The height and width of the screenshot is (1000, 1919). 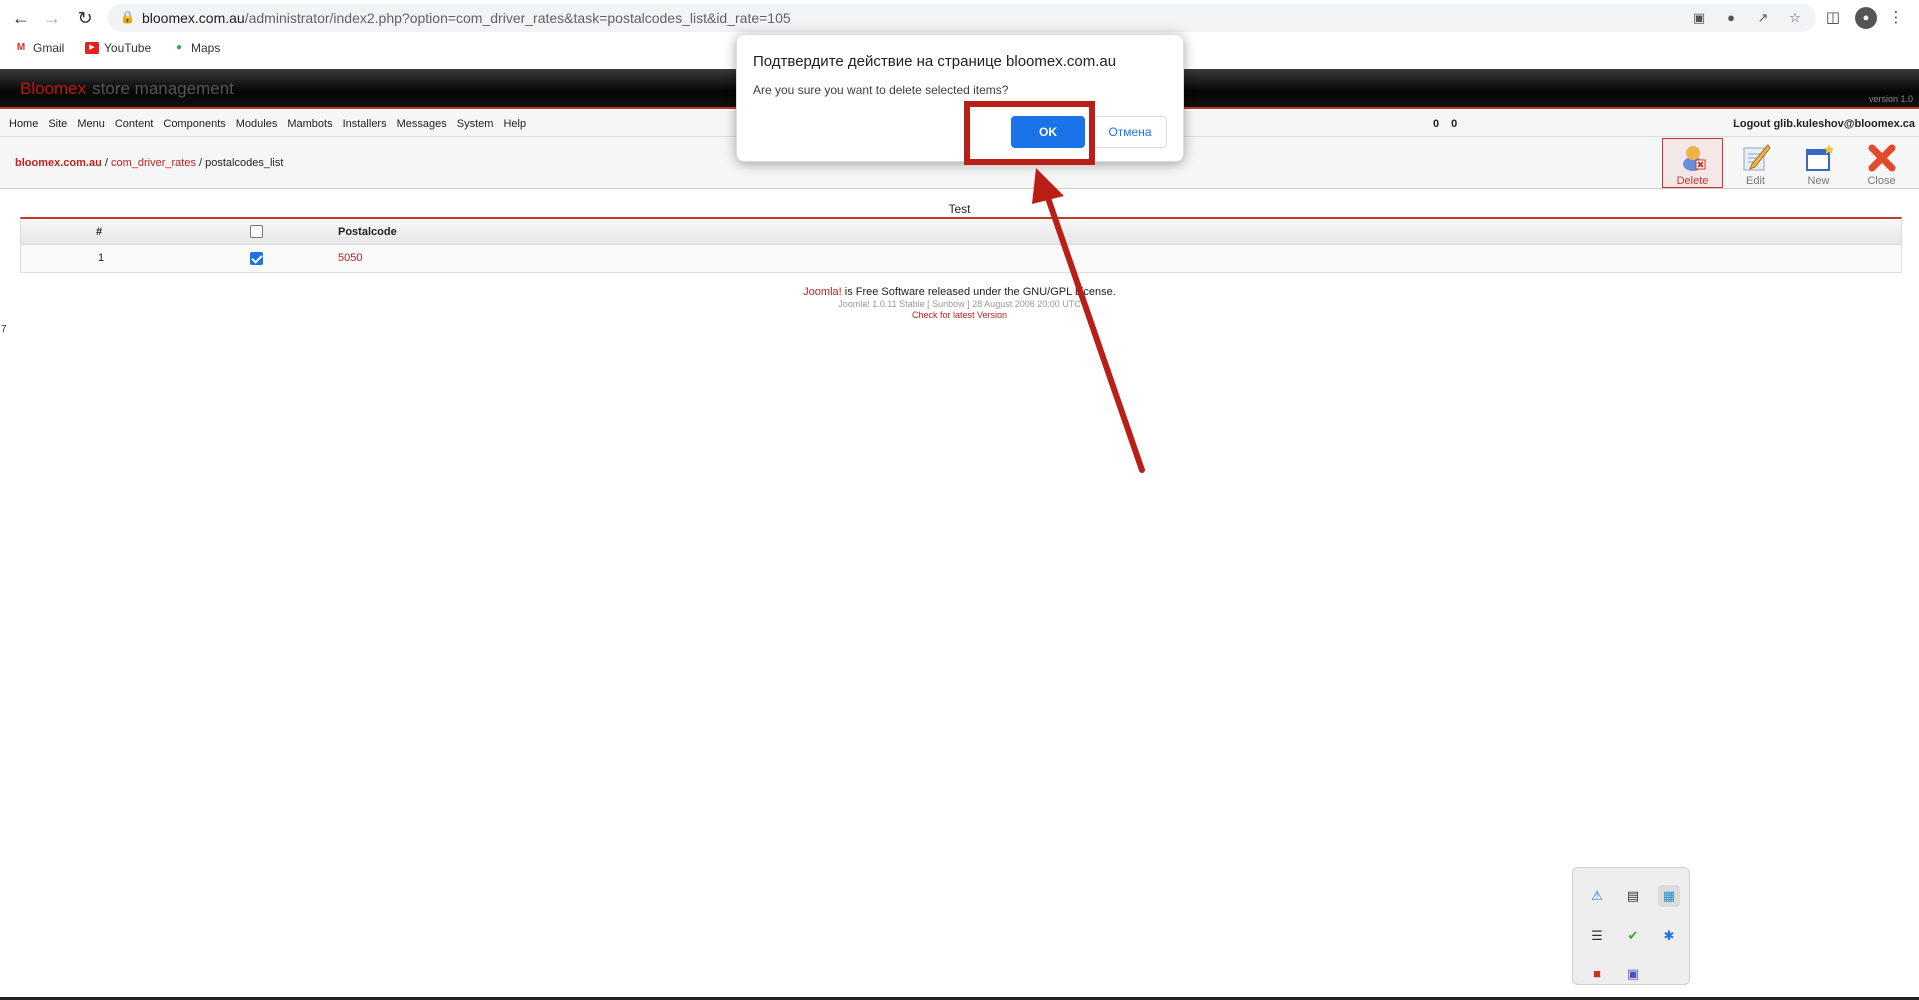 What do you see at coordinates (514, 124) in the screenshot?
I see `menu-item-help: Help` at bounding box center [514, 124].